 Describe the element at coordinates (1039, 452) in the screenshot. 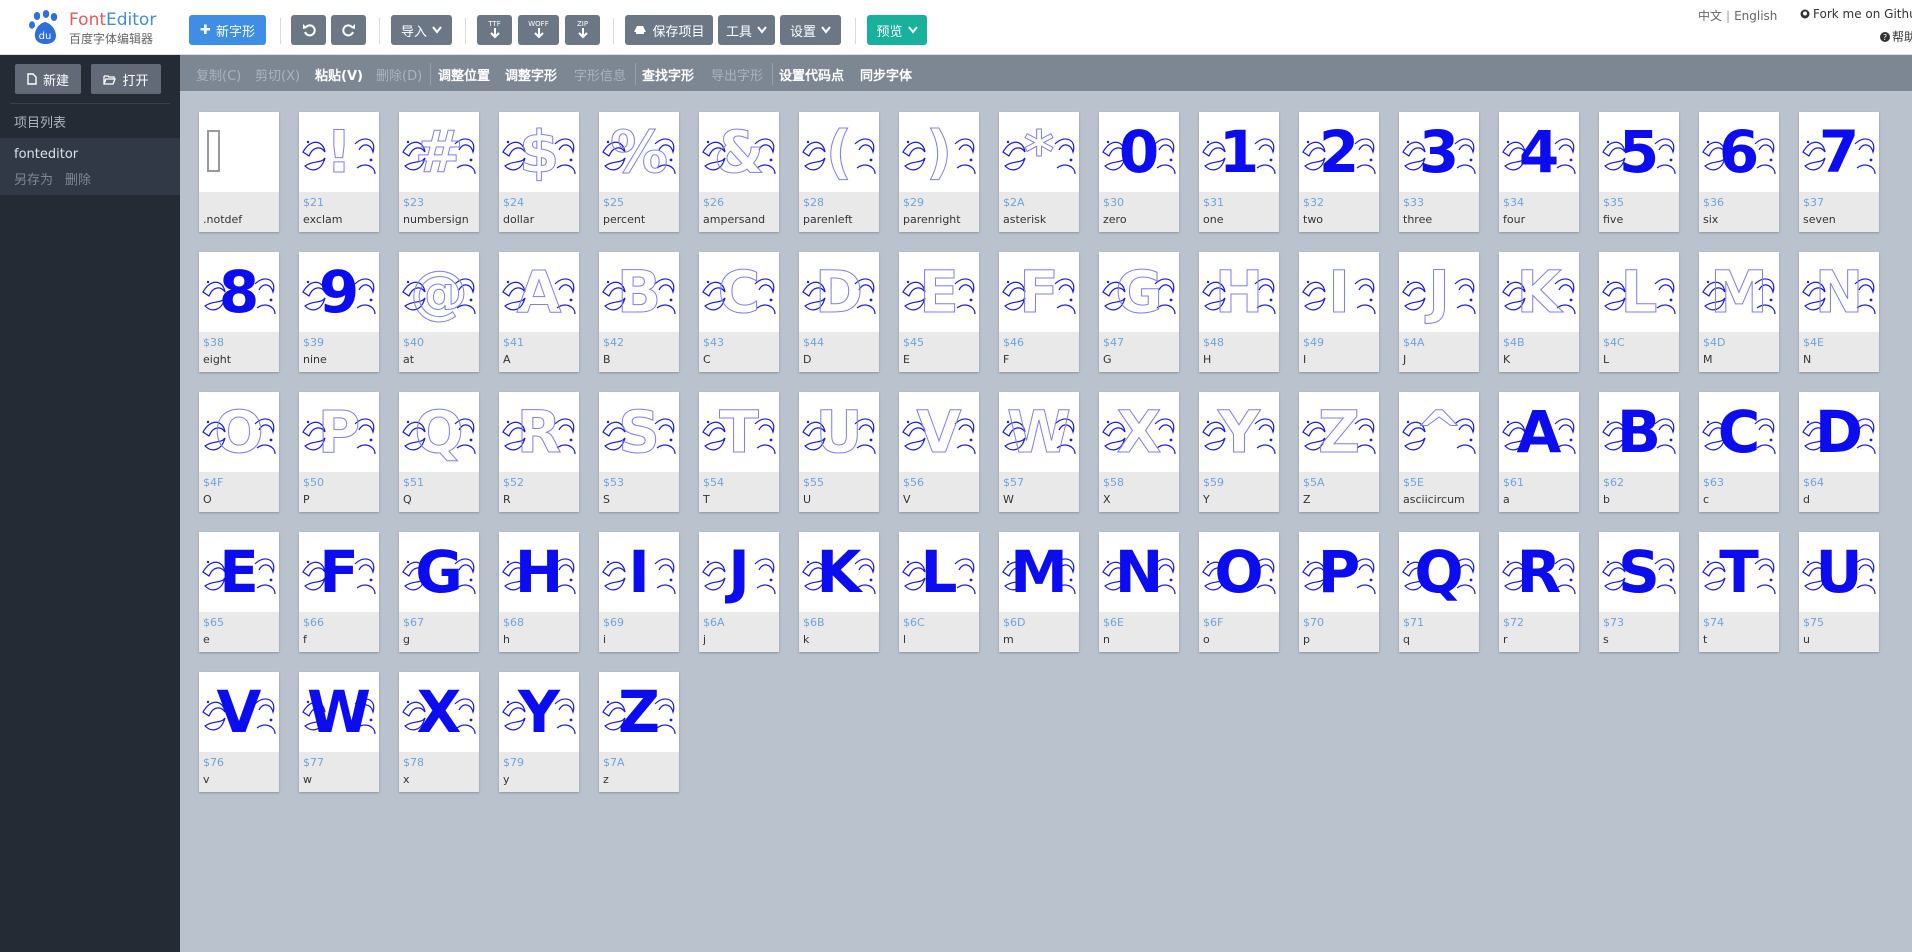

I see `glyph-cell: W $57 W` at that location.